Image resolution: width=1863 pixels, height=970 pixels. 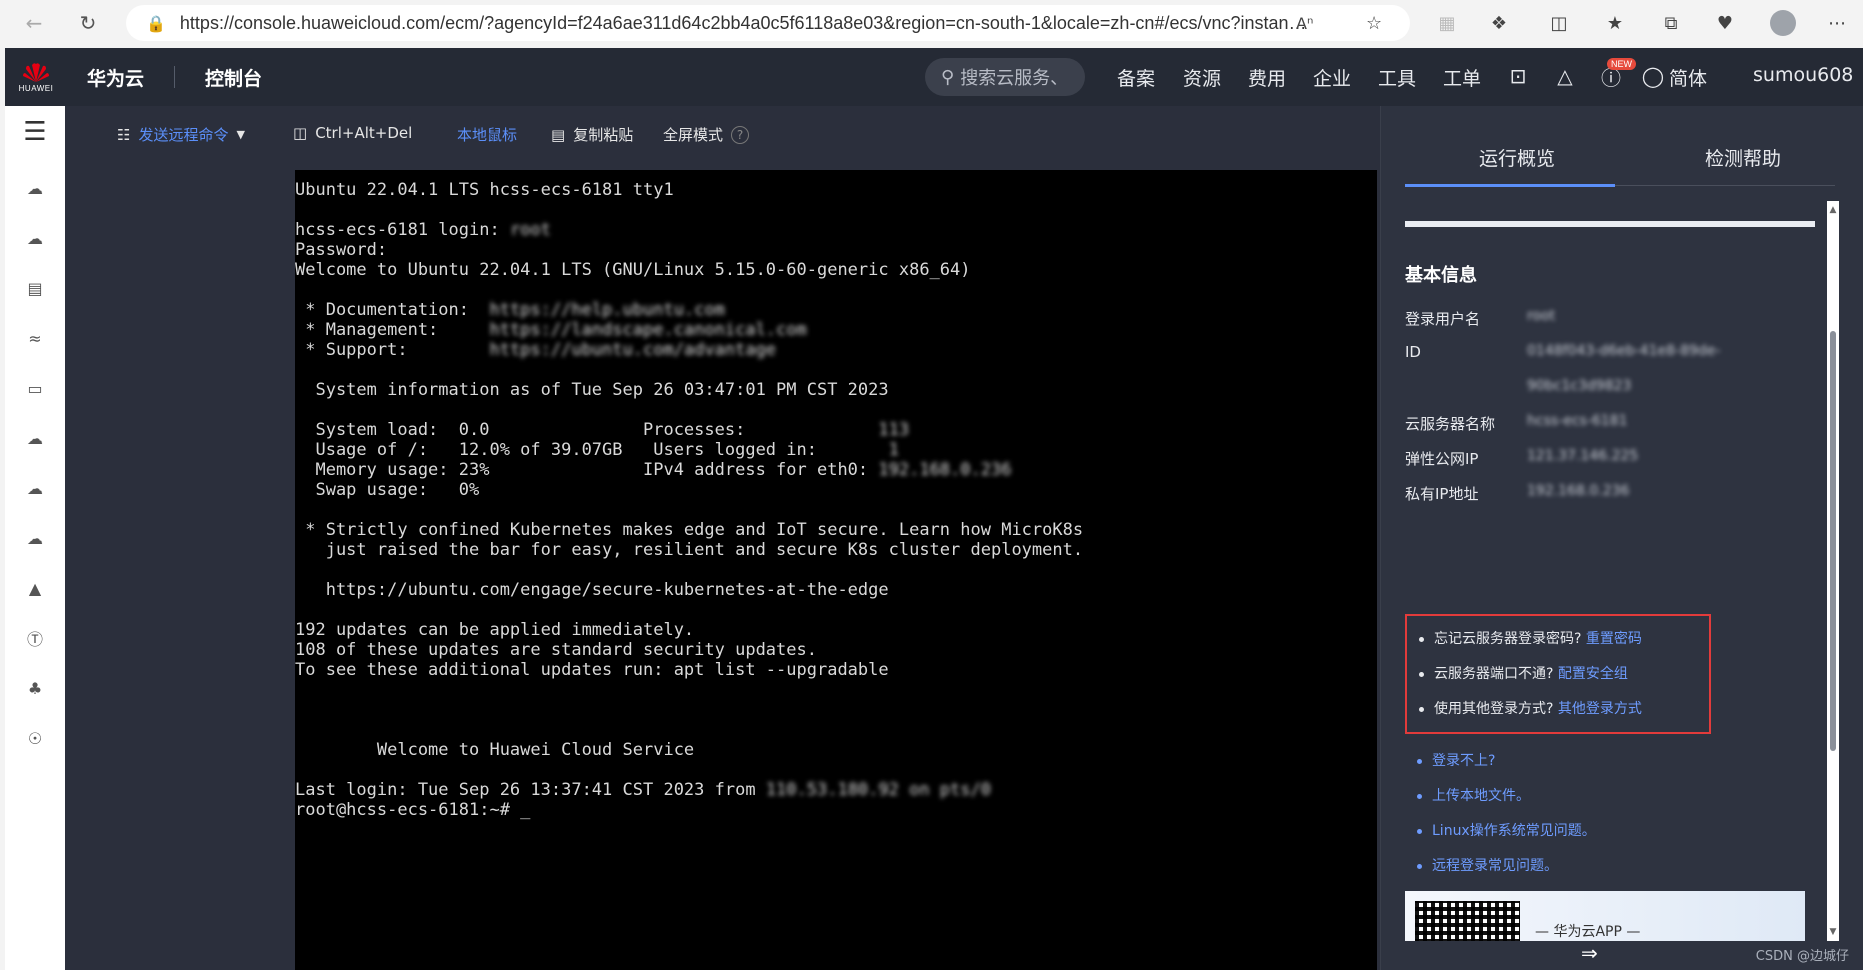 What do you see at coordinates (34, 23) in the screenshot?
I see `back-icon: ←` at bounding box center [34, 23].